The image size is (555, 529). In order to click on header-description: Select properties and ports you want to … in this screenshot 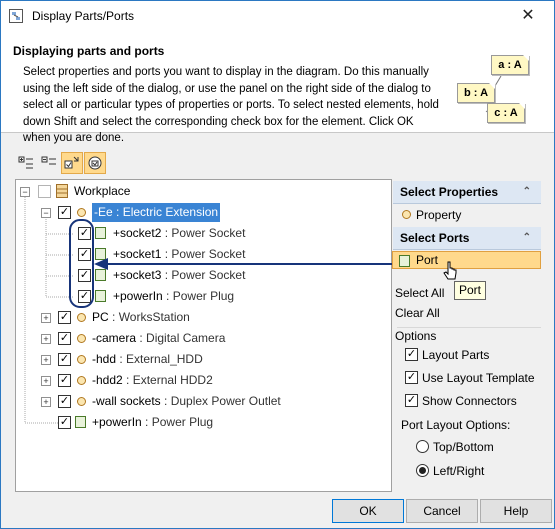, I will do `click(231, 105)`.